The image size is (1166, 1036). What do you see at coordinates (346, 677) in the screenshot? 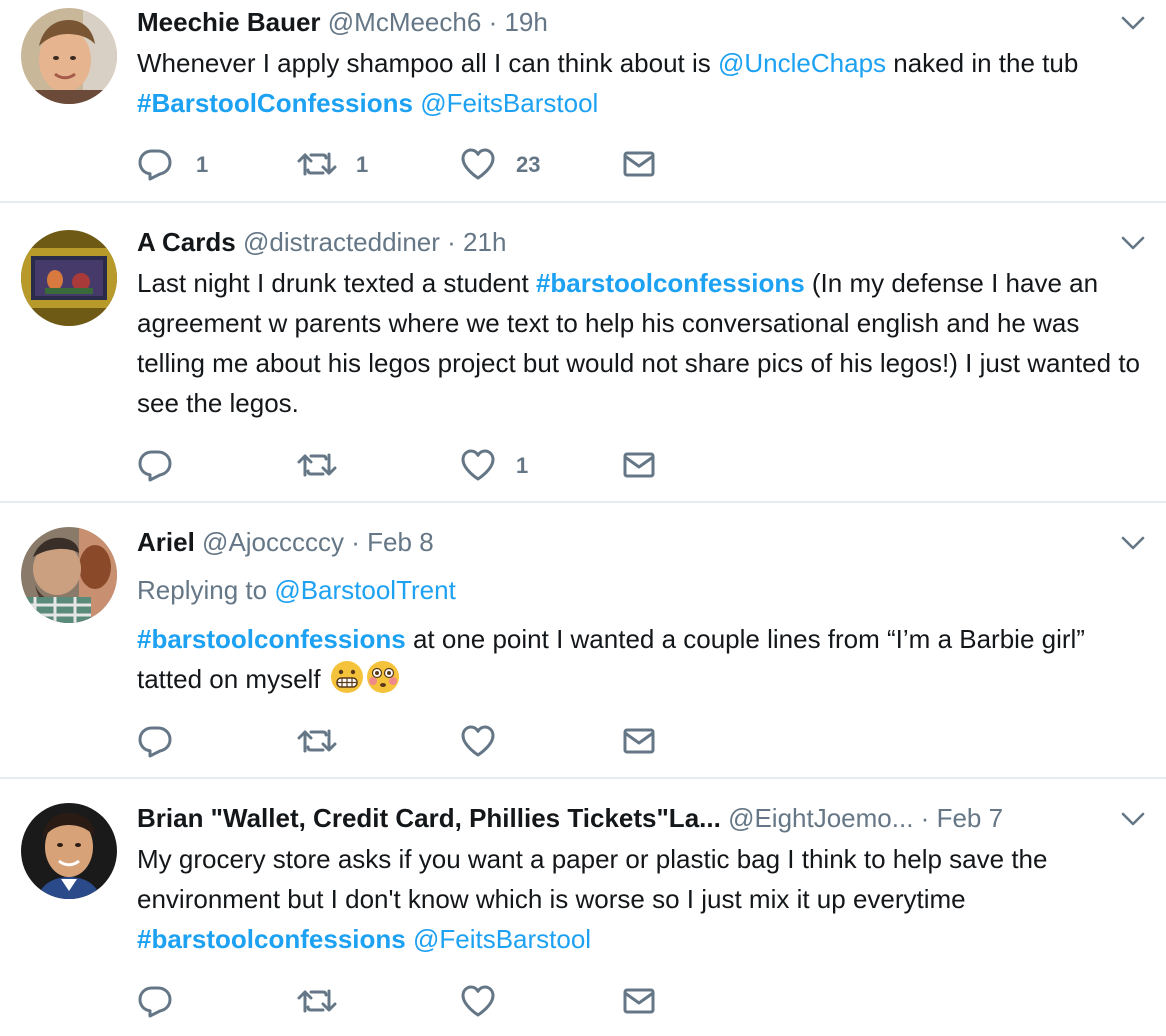
I see `grimacing-face-emoji` at bounding box center [346, 677].